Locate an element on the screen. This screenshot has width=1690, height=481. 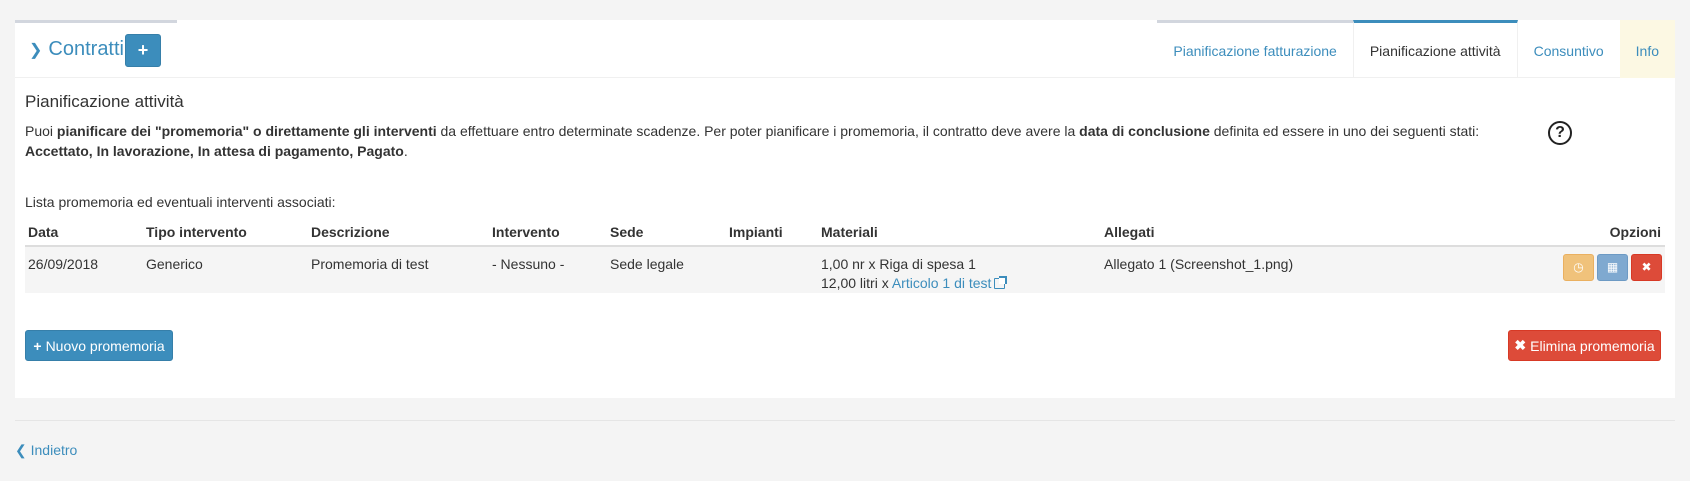
new-reminder-button: + Nuovo promemoria is located at coordinates (99, 345).